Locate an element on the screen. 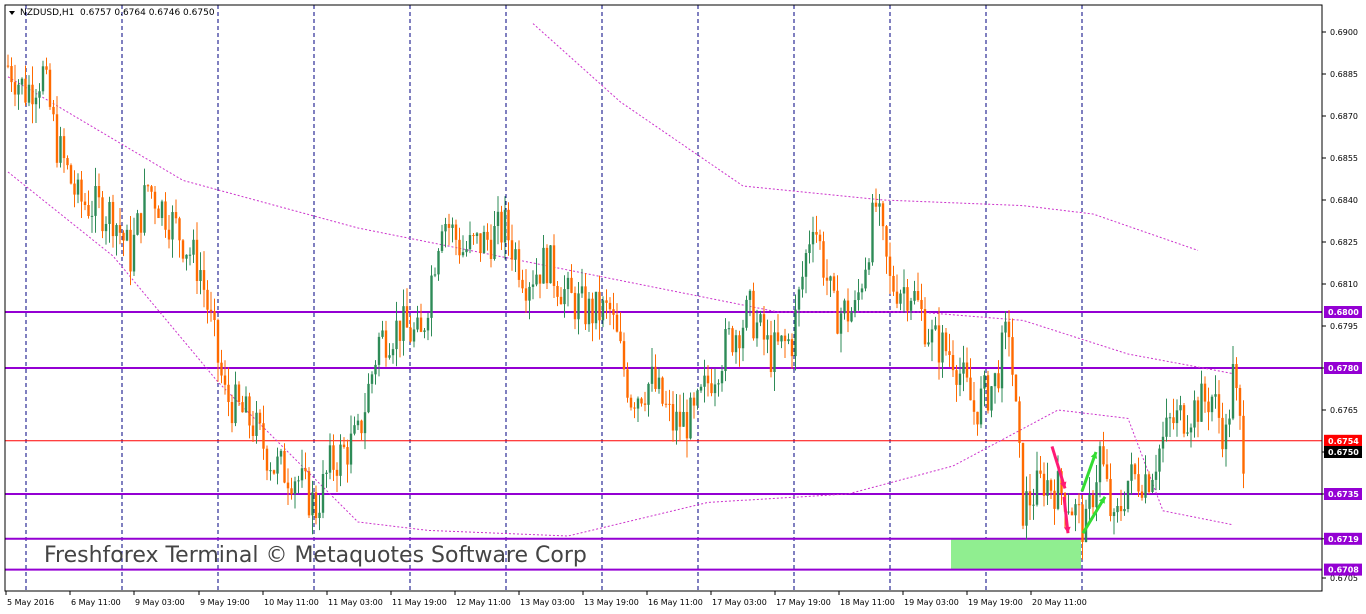  time-tick-label: 17 May 19:00 is located at coordinates (803, 602).